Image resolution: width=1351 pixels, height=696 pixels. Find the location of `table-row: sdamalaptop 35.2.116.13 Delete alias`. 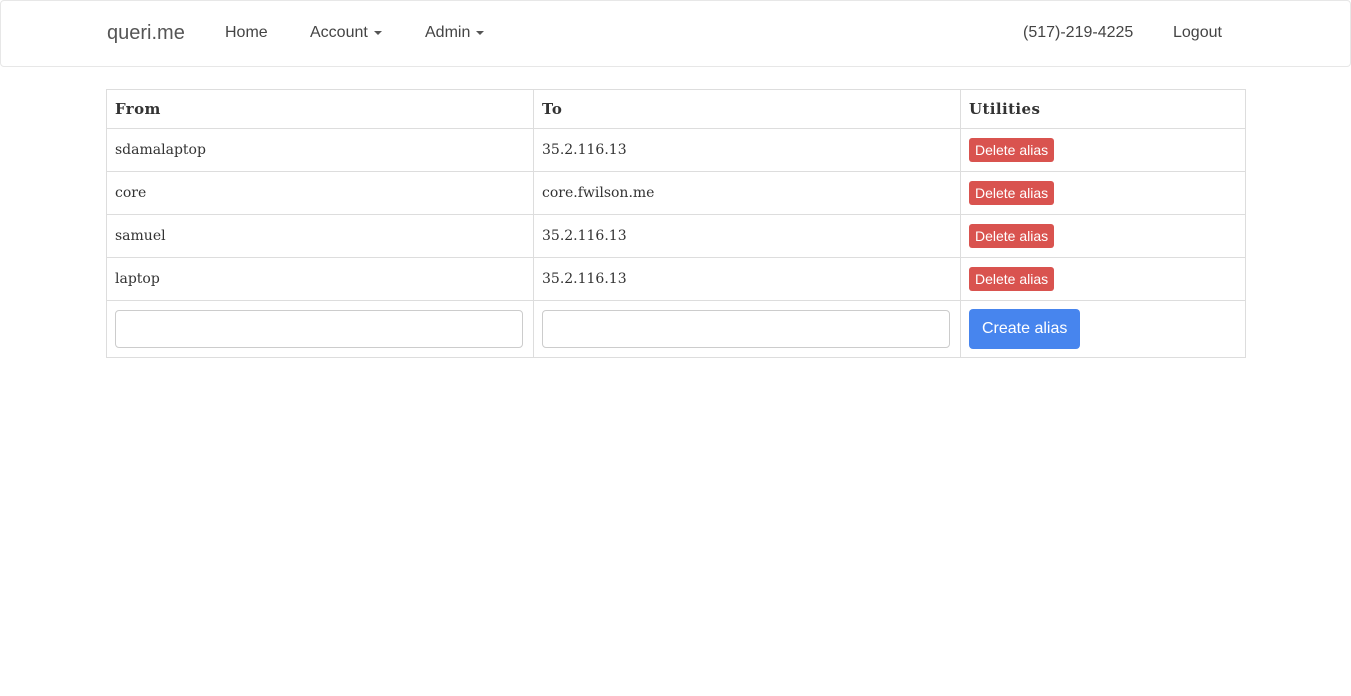

table-row: sdamalaptop 35.2.116.13 Delete alias is located at coordinates (676, 150).